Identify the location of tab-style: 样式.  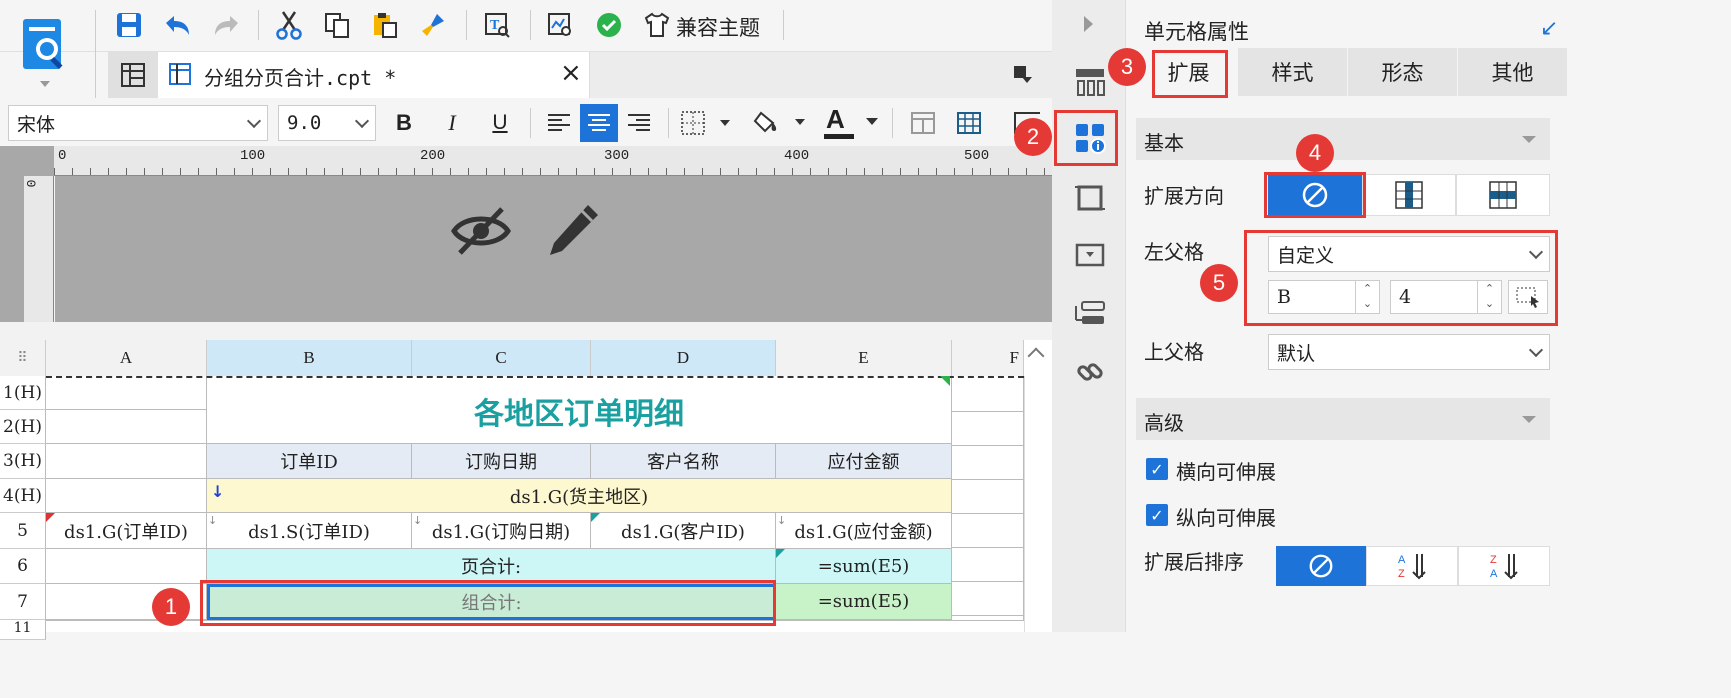
(1293, 72).